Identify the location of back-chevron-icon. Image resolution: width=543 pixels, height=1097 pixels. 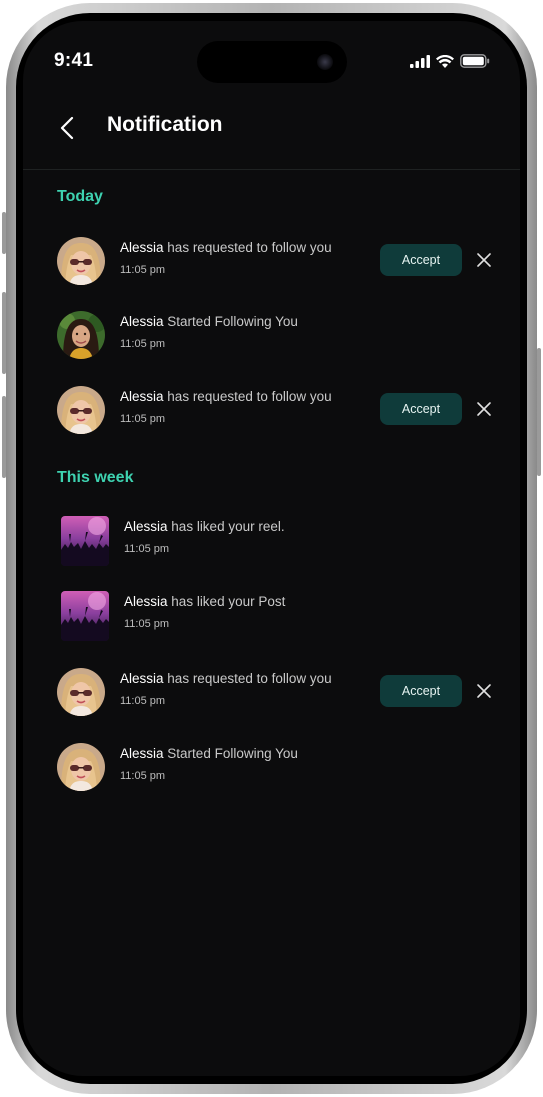
(67, 128).